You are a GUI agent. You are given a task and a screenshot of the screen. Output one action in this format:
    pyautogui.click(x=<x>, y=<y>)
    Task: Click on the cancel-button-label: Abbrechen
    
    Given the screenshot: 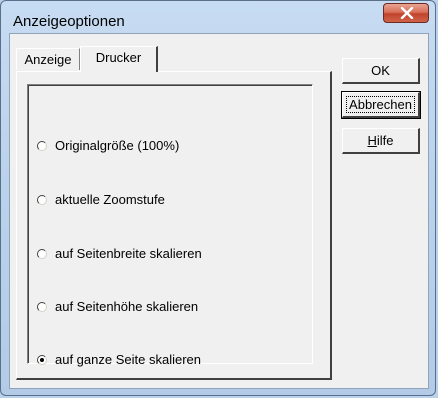 What is the action you would take?
    pyautogui.click(x=380, y=104)
    